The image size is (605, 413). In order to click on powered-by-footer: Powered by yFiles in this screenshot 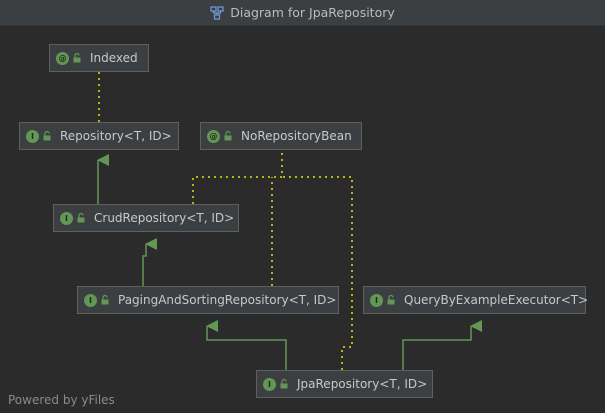, I will do `click(61, 400)`.